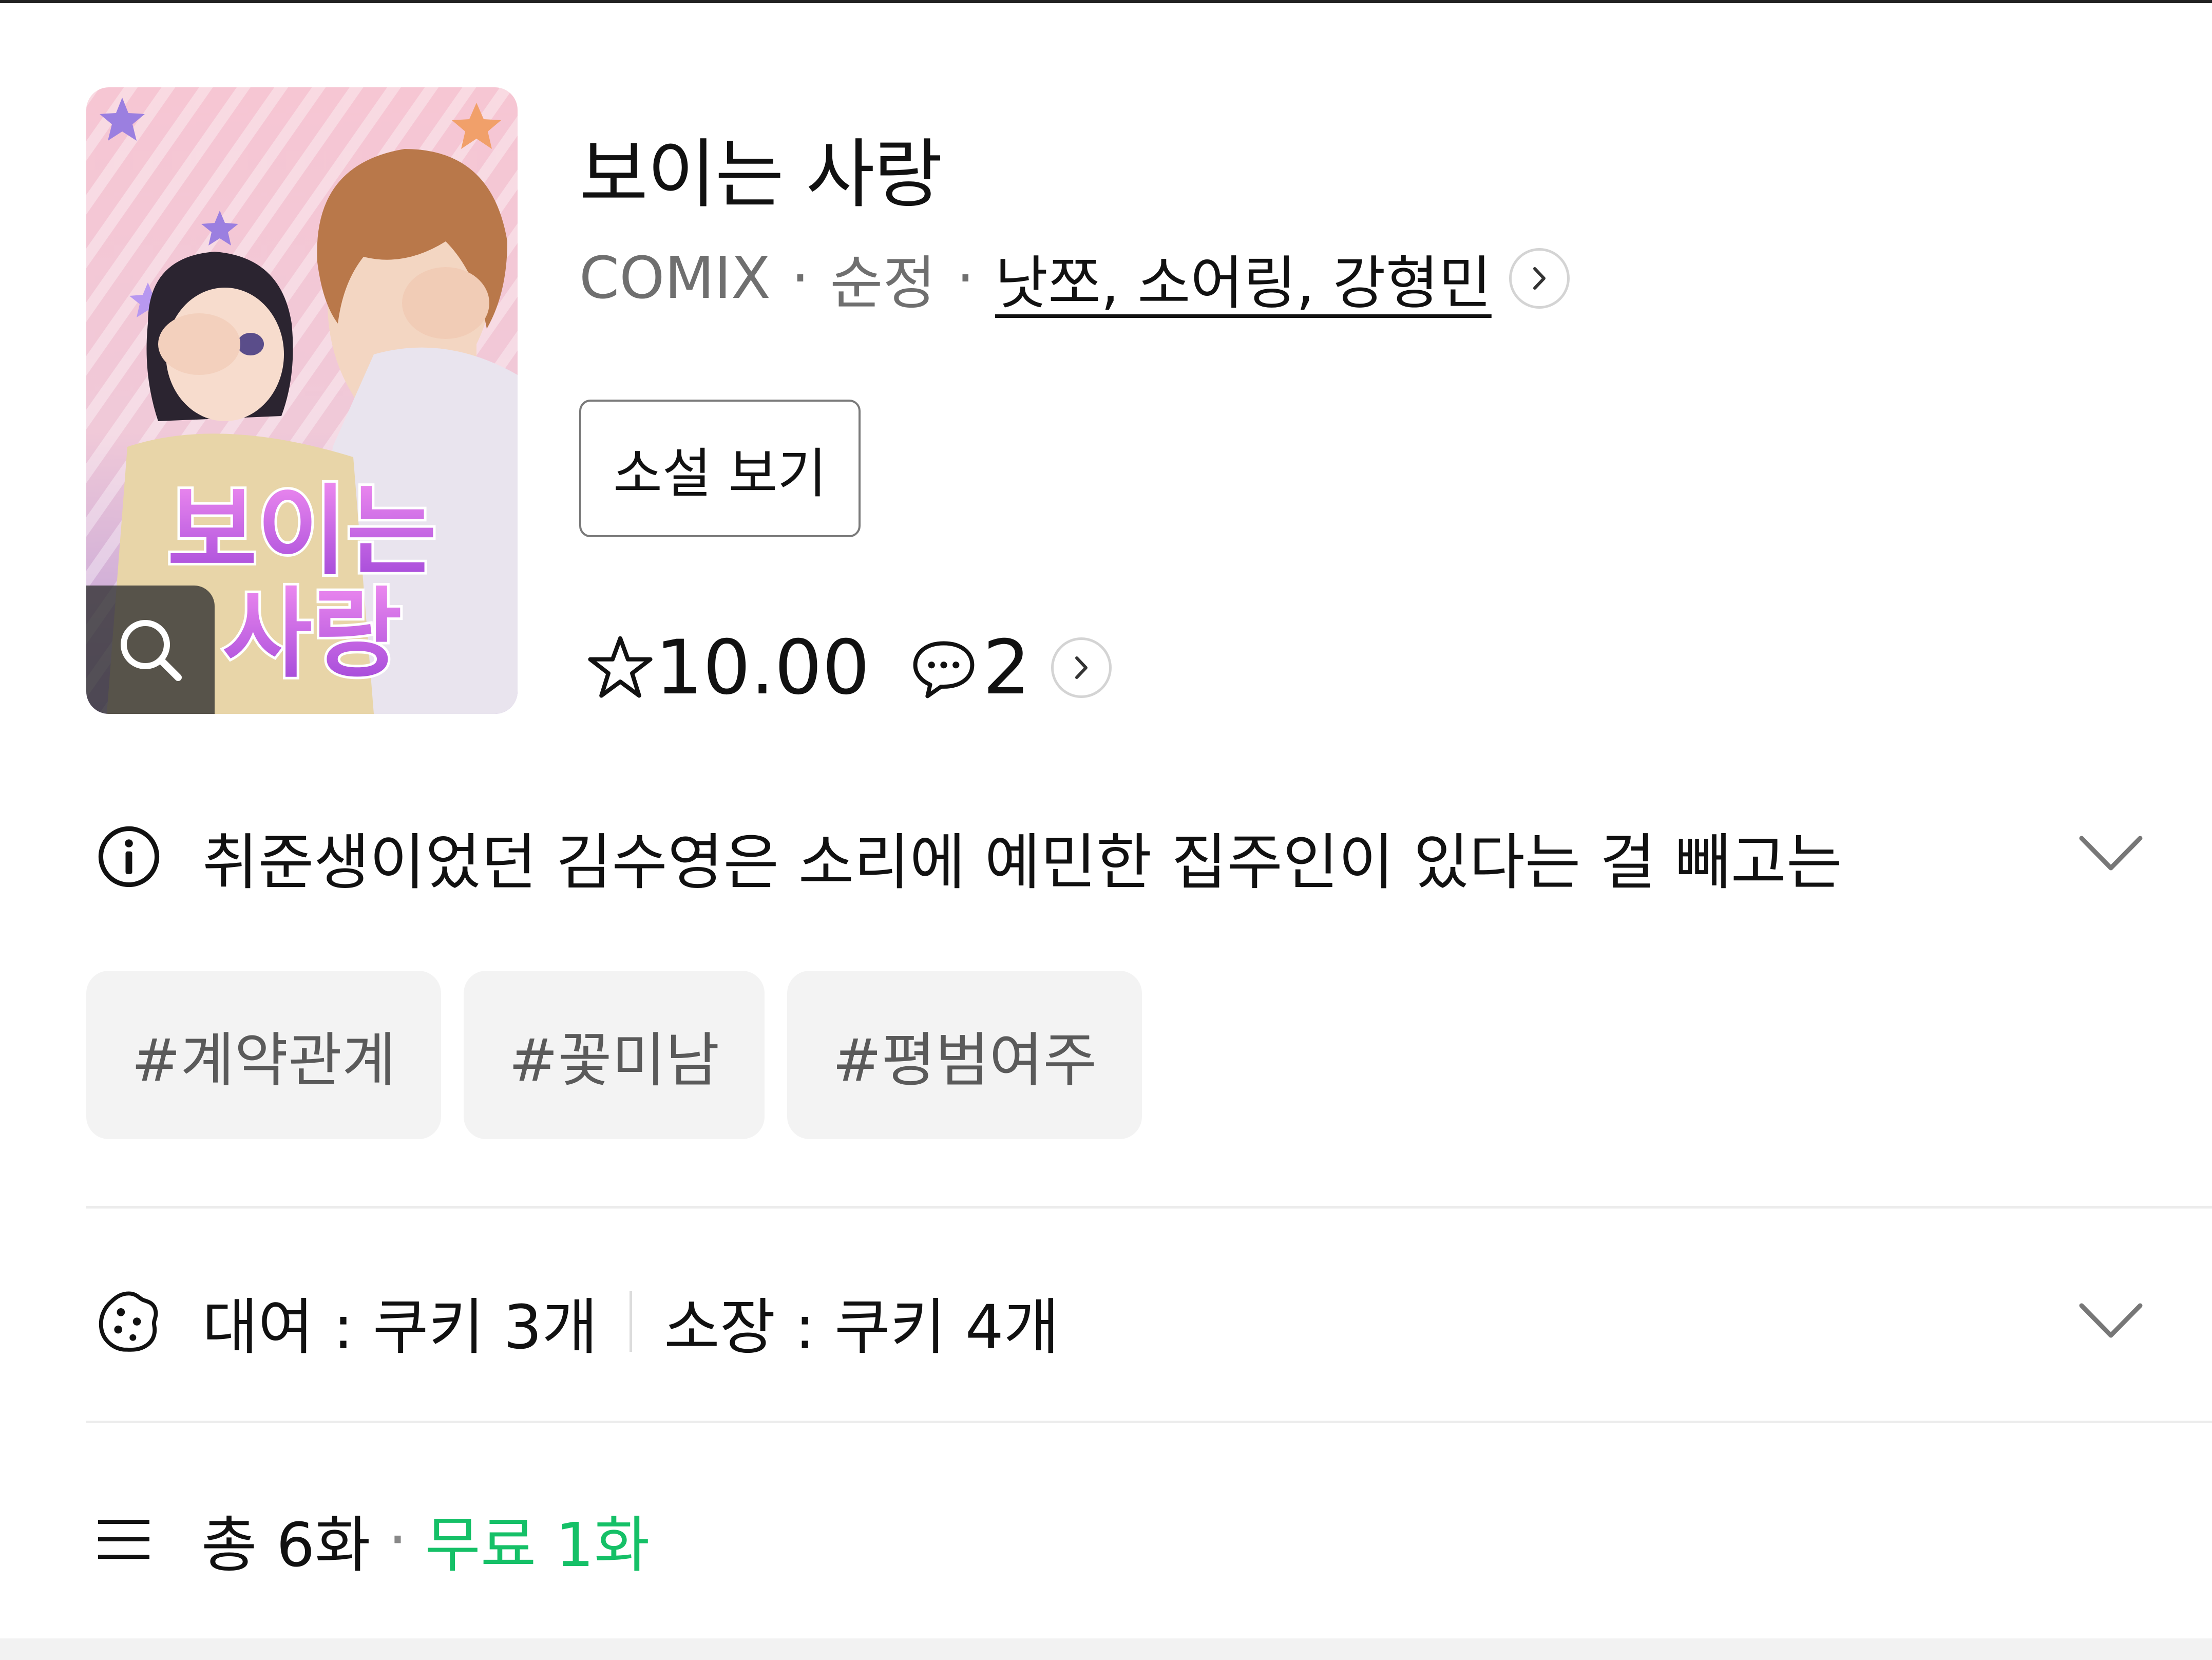  What do you see at coordinates (1022, 862) in the screenshot?
I see `synopsis-text: 취준생이었던 김수영은 소리에 예민한 집주인이 있다는 걸 빼고는` at bounding box center [1022, 862].